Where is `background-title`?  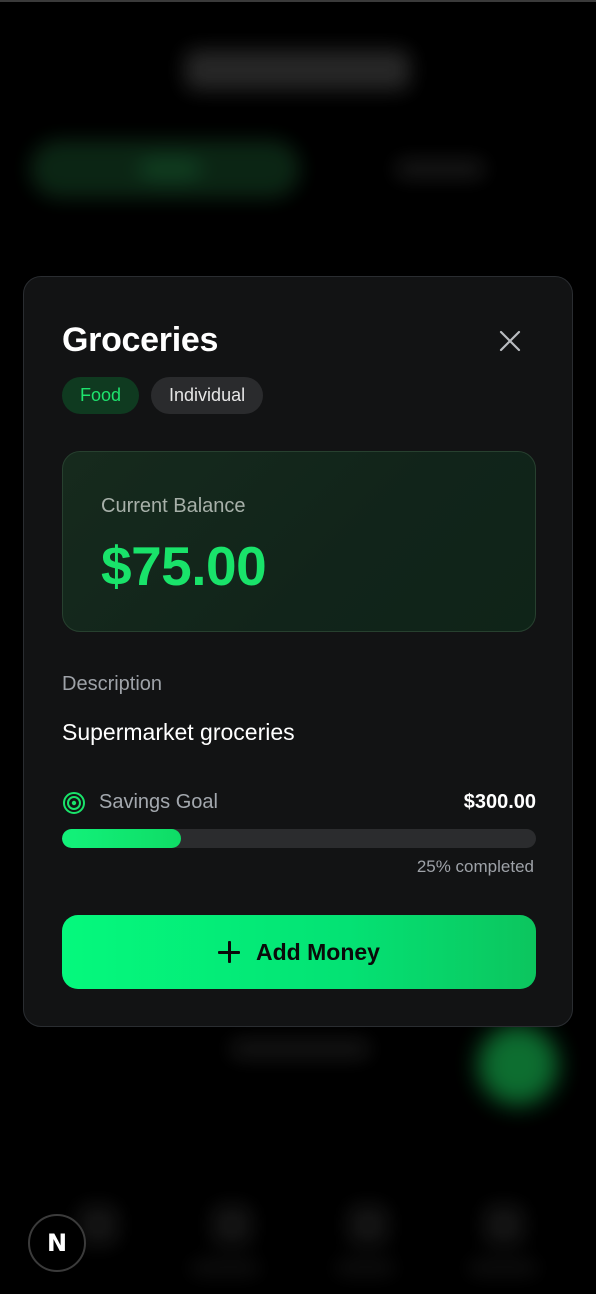 background-title is located at coordinates (297, 70).